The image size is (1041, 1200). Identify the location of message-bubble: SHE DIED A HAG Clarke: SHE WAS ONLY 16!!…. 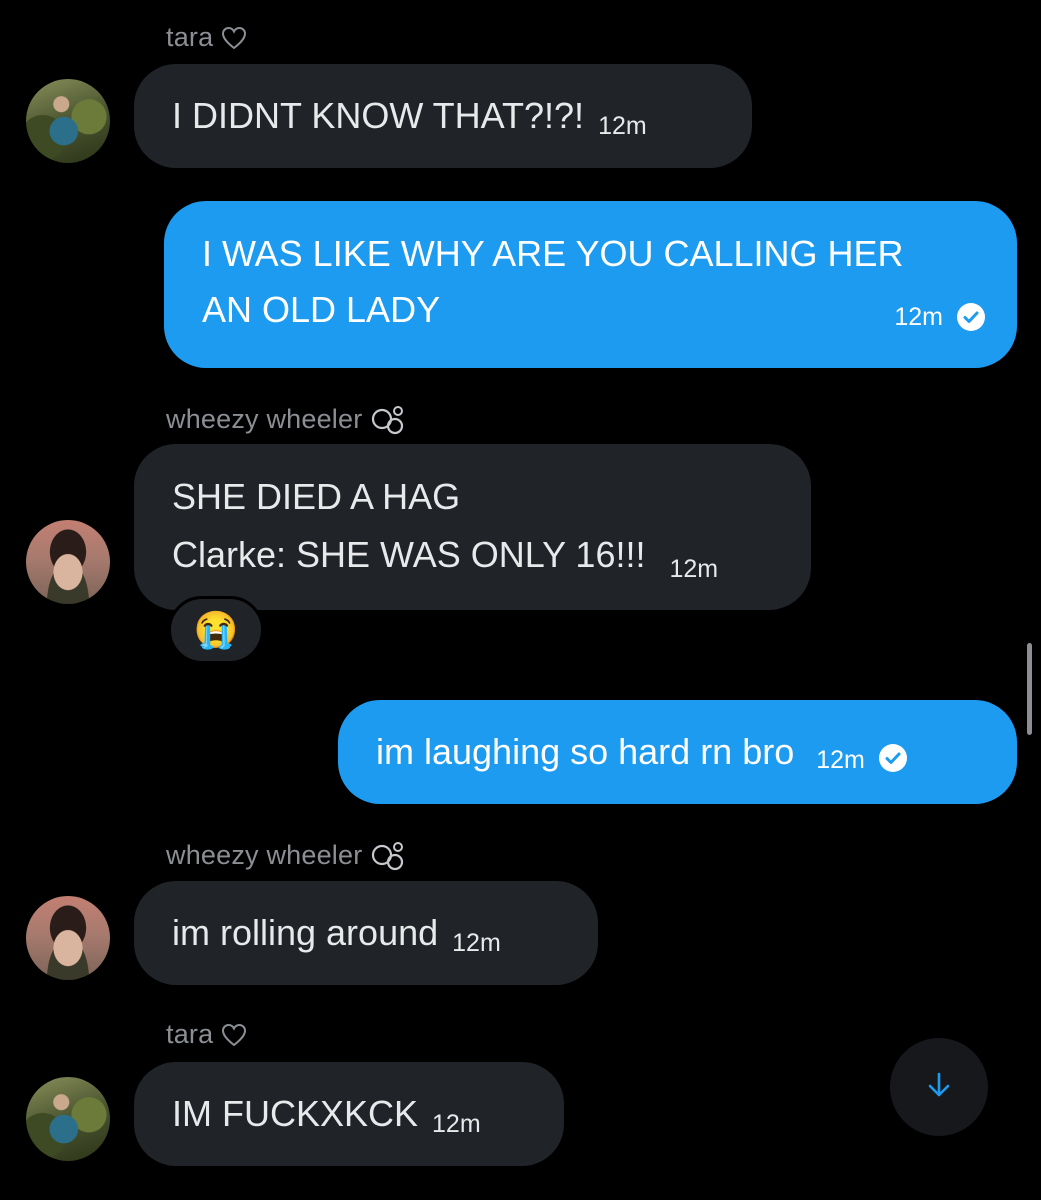
(472, 527).